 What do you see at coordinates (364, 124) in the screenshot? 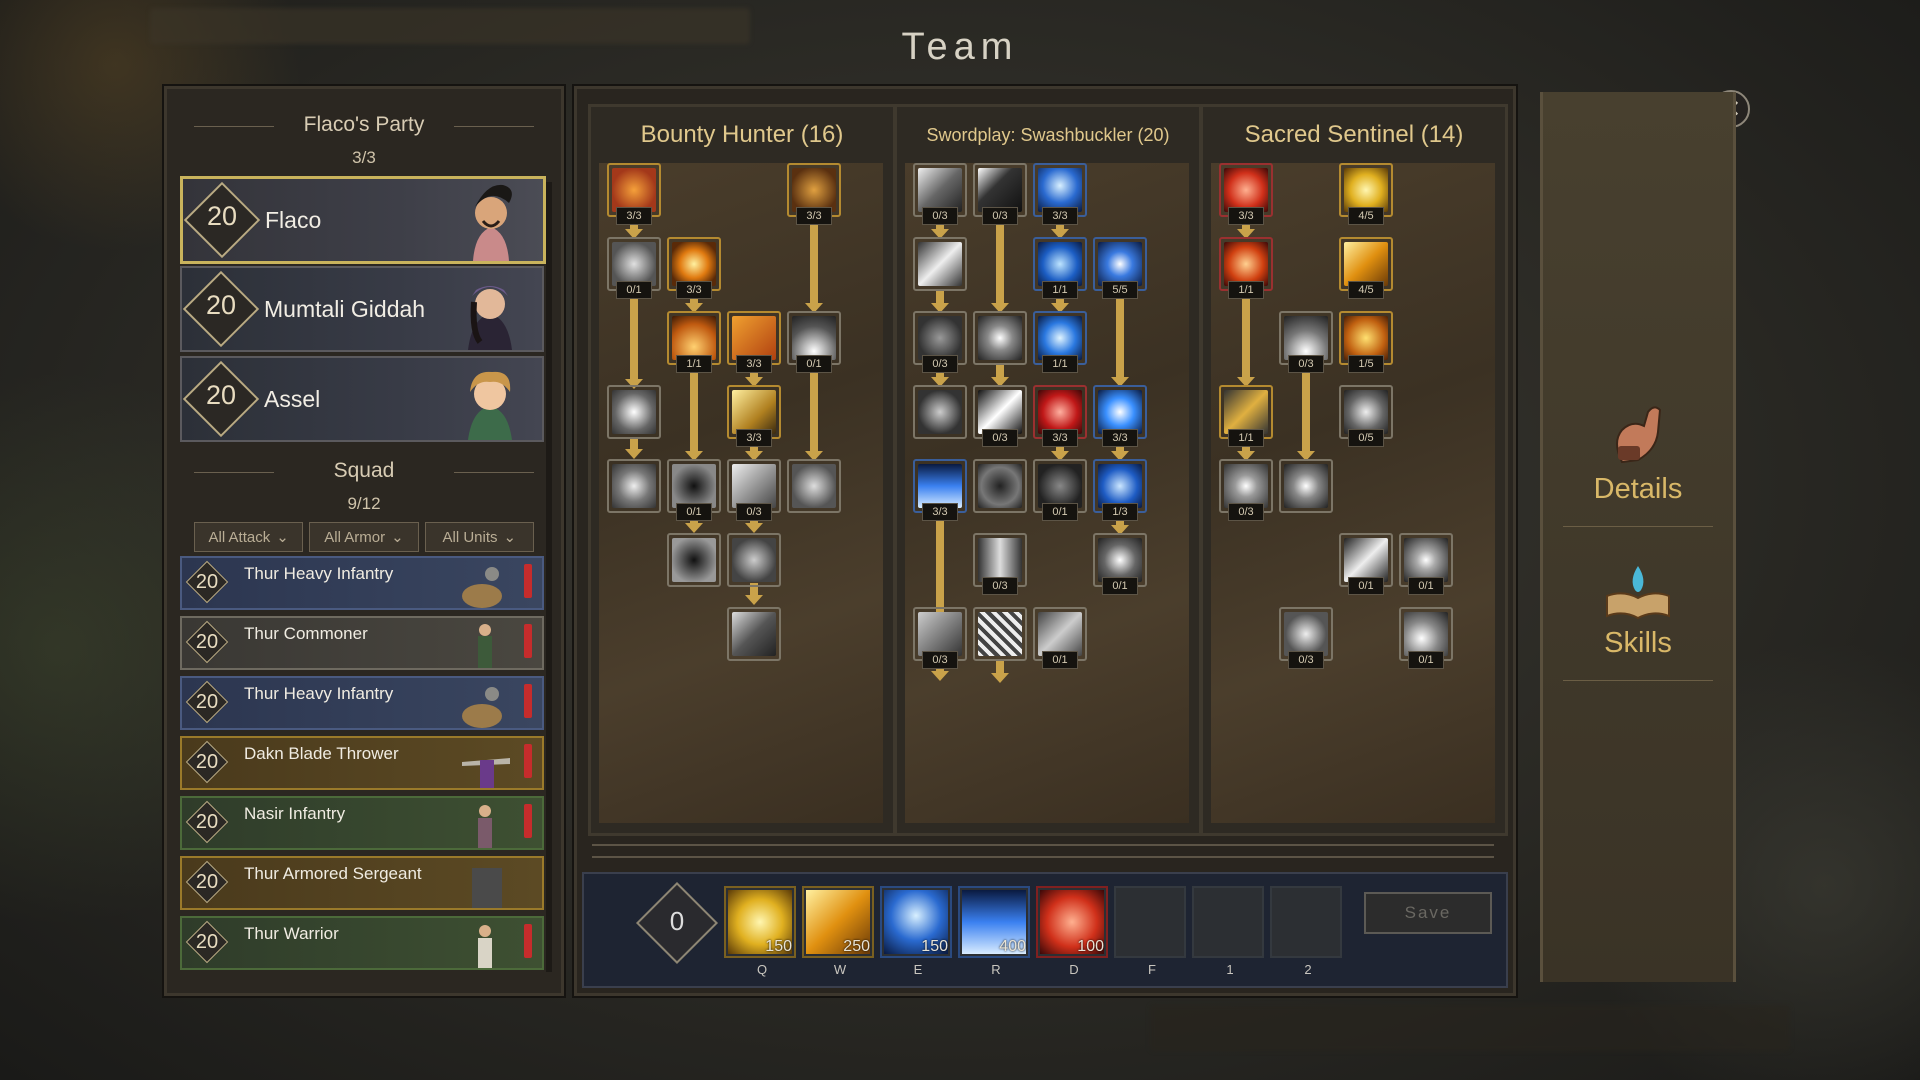
I see `party-title: Flaco's Party` at bounding box center [364, 124].